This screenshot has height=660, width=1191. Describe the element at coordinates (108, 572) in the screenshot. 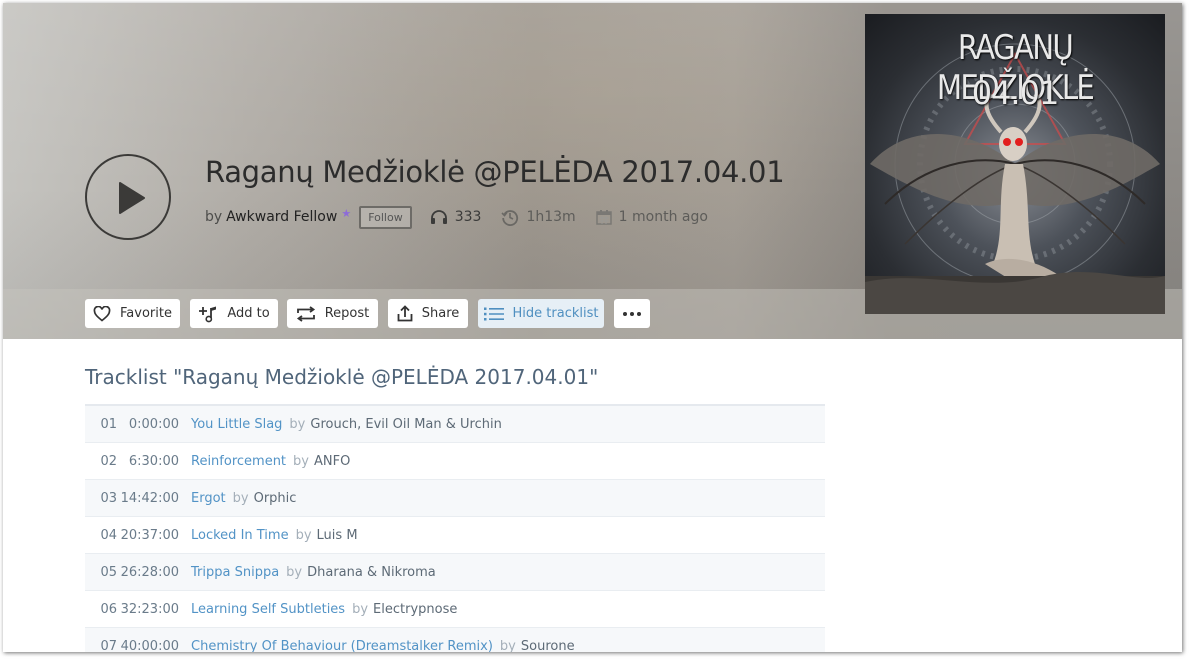

I see `track-number: 05` at that location.